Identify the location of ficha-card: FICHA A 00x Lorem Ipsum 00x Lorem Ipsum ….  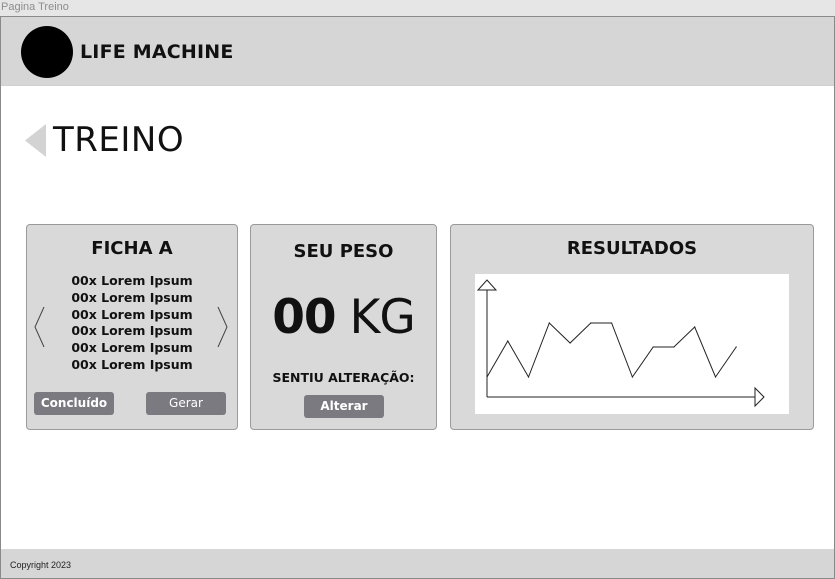
(132, 327).